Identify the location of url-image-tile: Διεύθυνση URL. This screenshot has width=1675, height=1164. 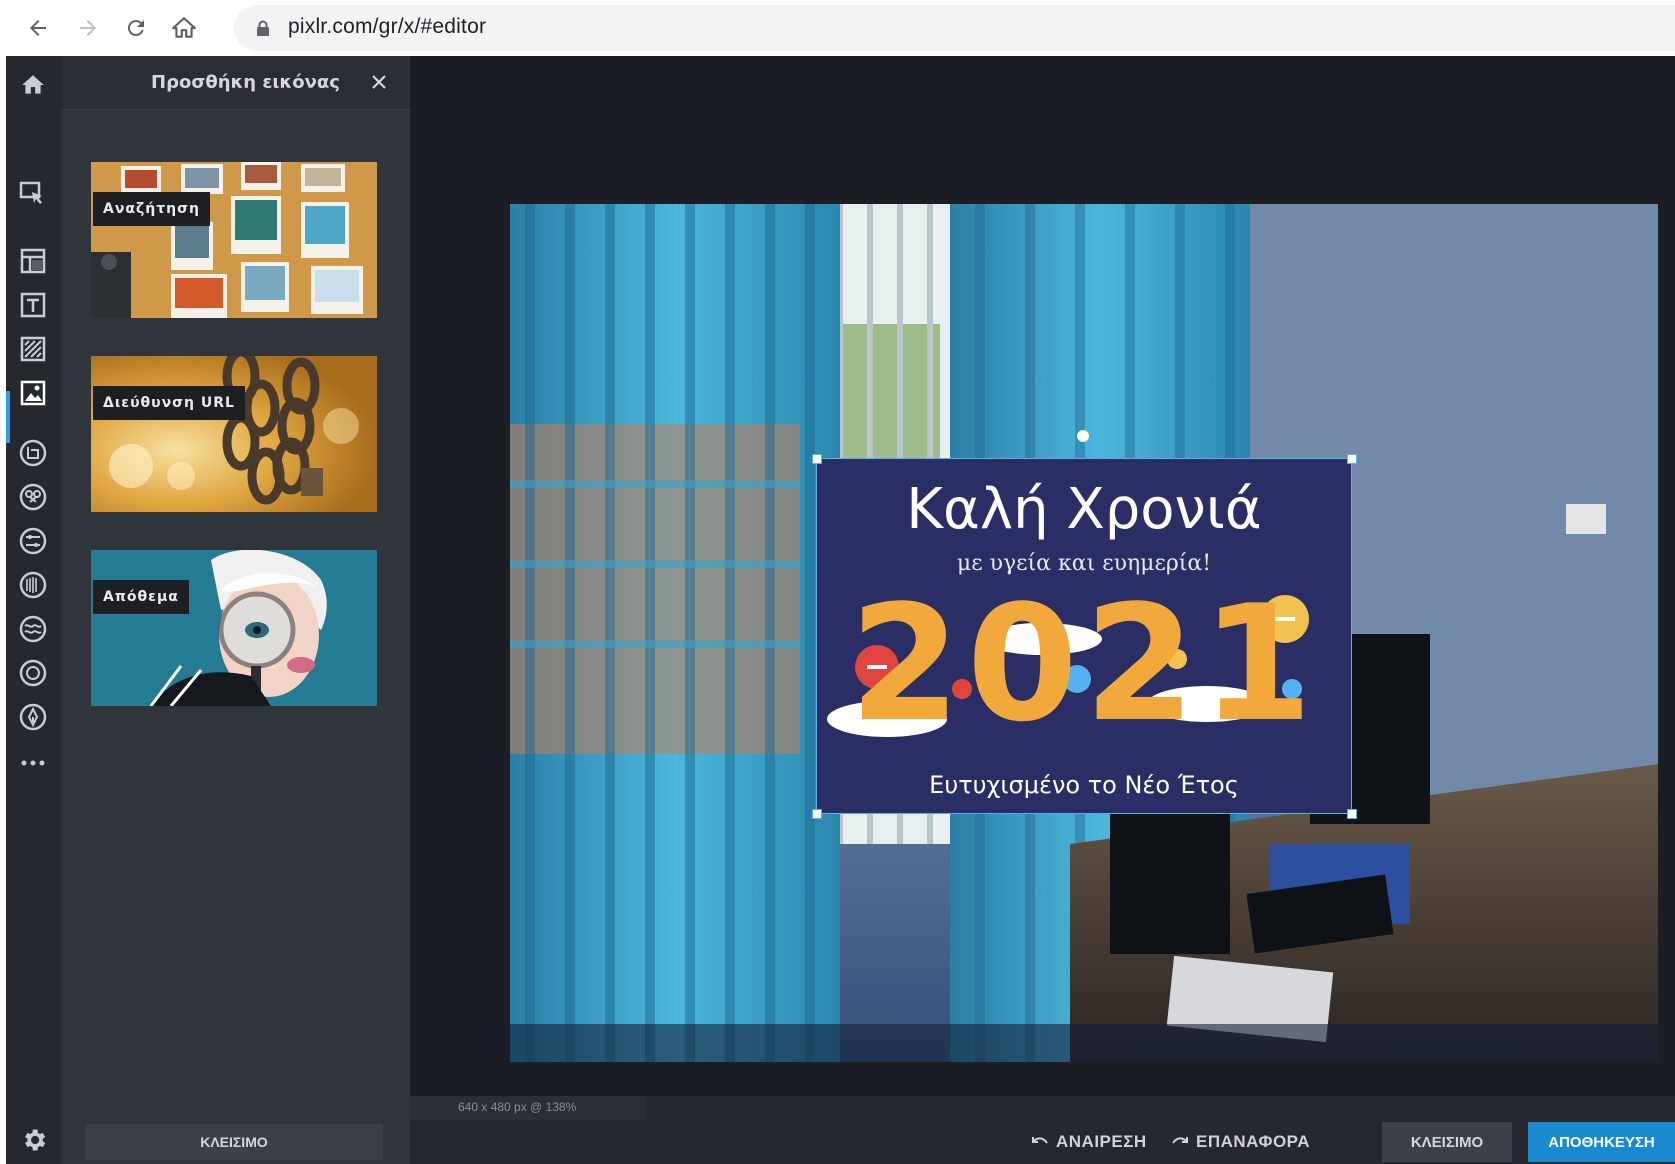
(234, 434).